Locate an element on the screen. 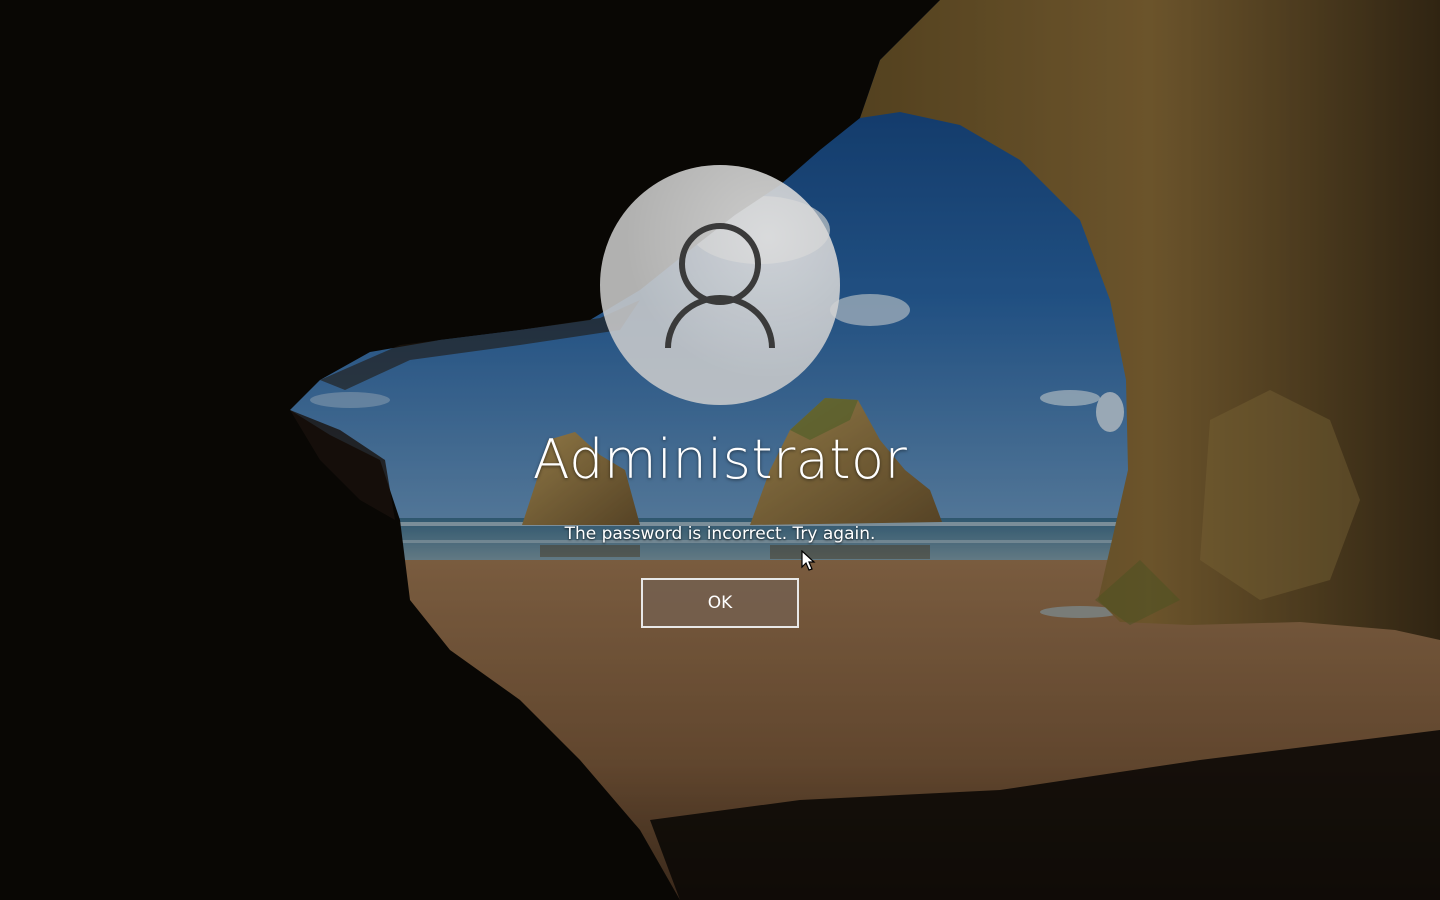 This screenshot has height=900, width=1440. username-label: Administrator is located at coordinates (720, 459).